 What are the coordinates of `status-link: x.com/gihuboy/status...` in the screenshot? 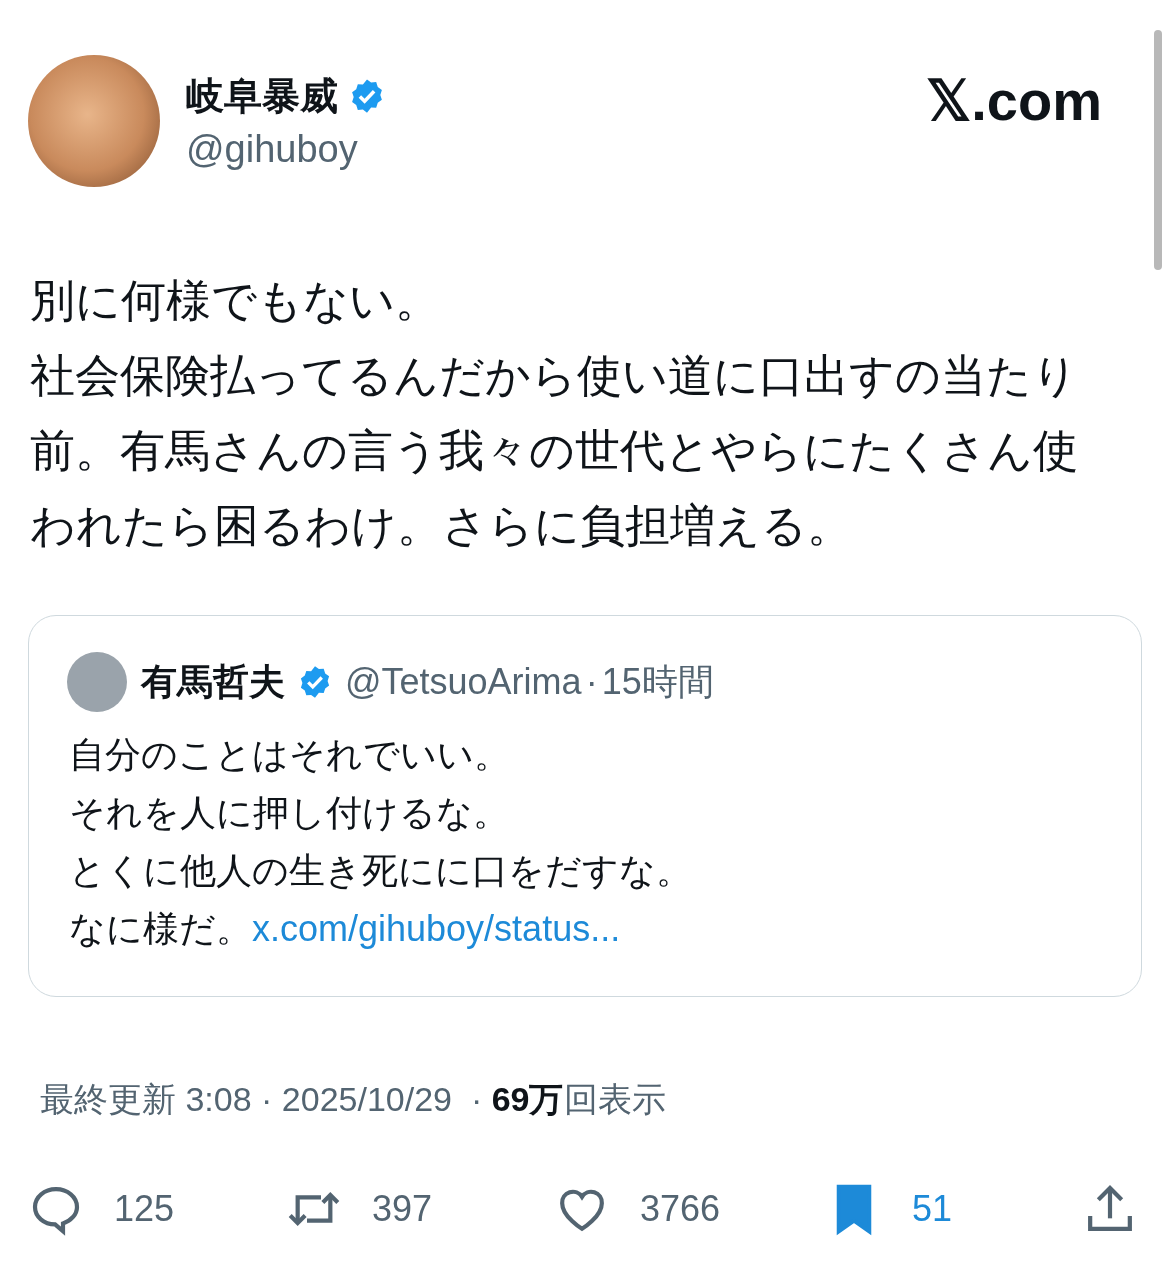 It's located at (436, 928).